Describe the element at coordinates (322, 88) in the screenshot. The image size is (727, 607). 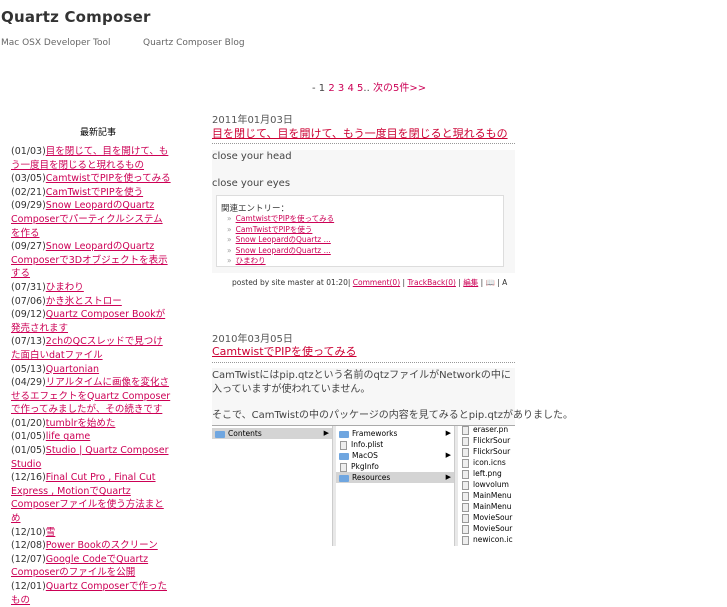
I see `pager-current: 1` at that location.